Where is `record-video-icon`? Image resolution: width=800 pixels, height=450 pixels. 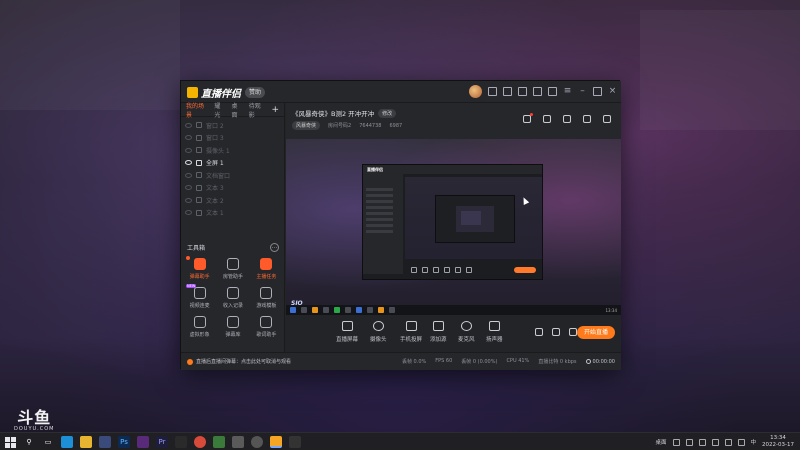
record-video-icon is located at coordinates (539, 332).